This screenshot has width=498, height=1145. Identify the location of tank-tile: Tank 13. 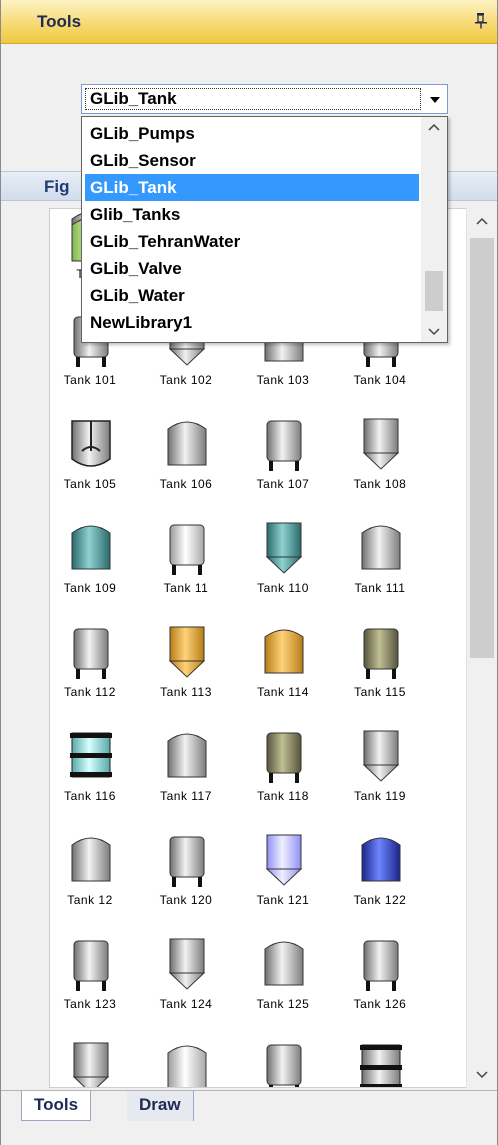
(388, 1062).